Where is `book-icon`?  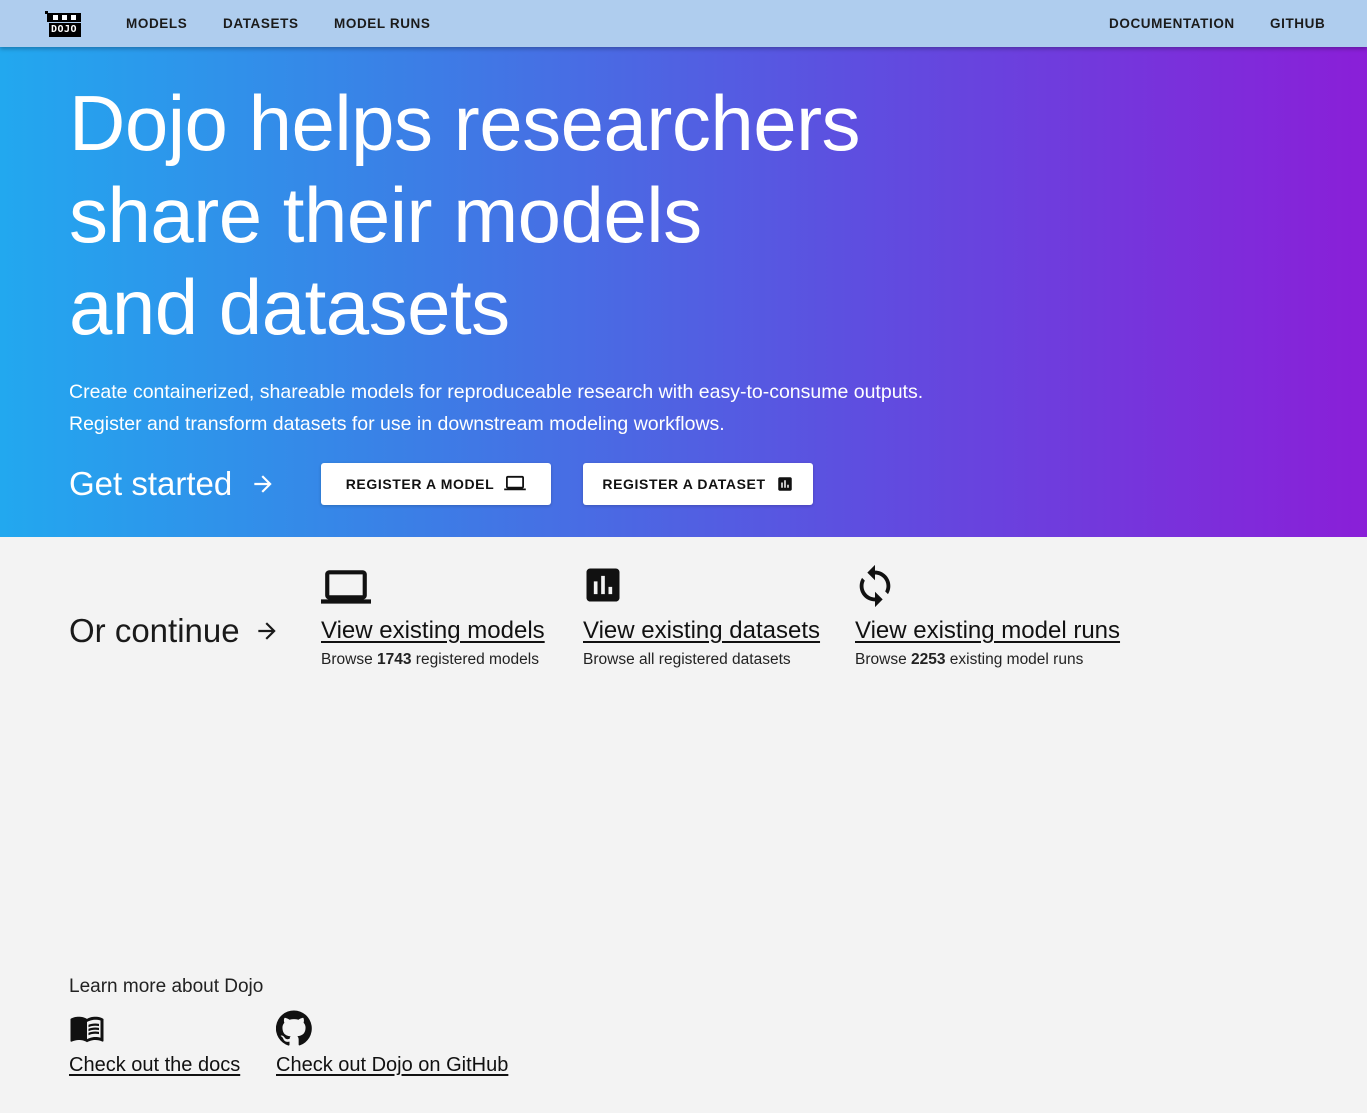
book-icon is located at coordinates (154, 1028).